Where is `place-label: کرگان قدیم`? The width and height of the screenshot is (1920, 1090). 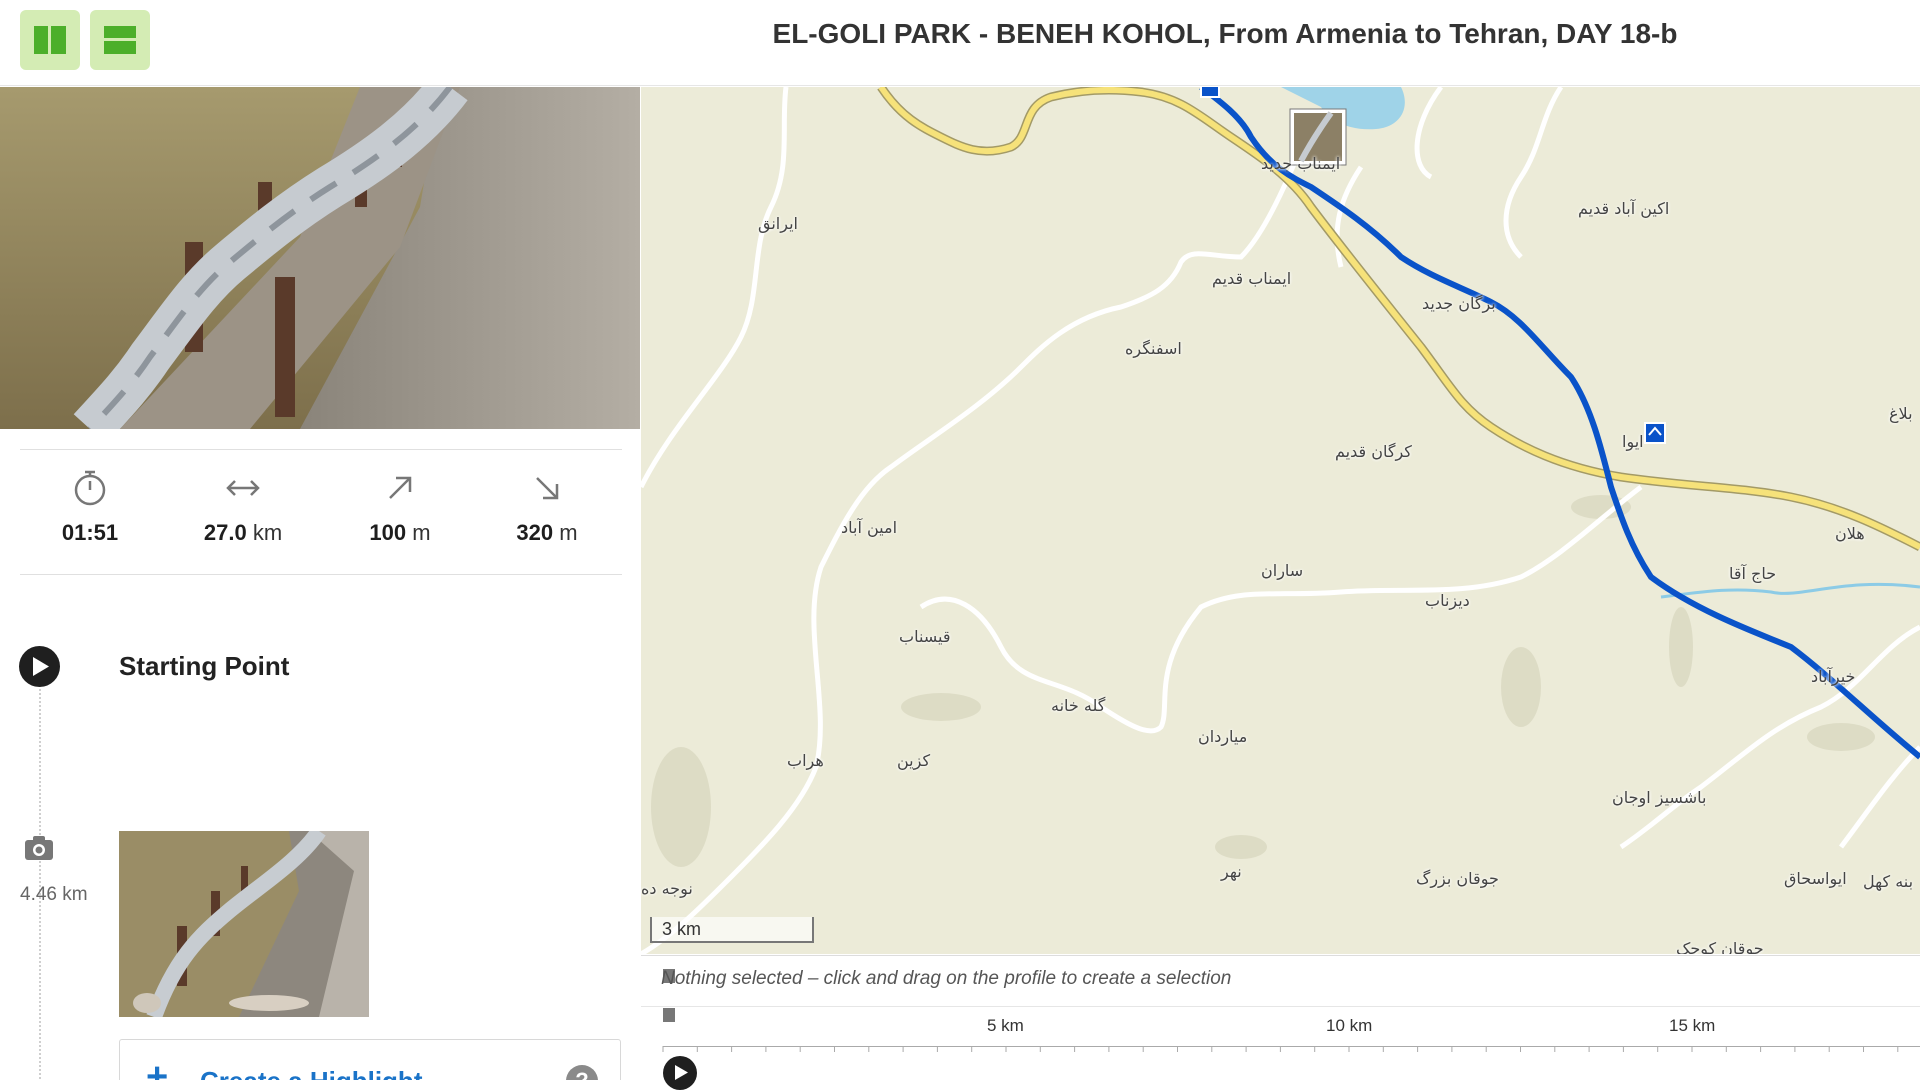 place-label: کرگان قدیم is located at coordinates (1373, 451).